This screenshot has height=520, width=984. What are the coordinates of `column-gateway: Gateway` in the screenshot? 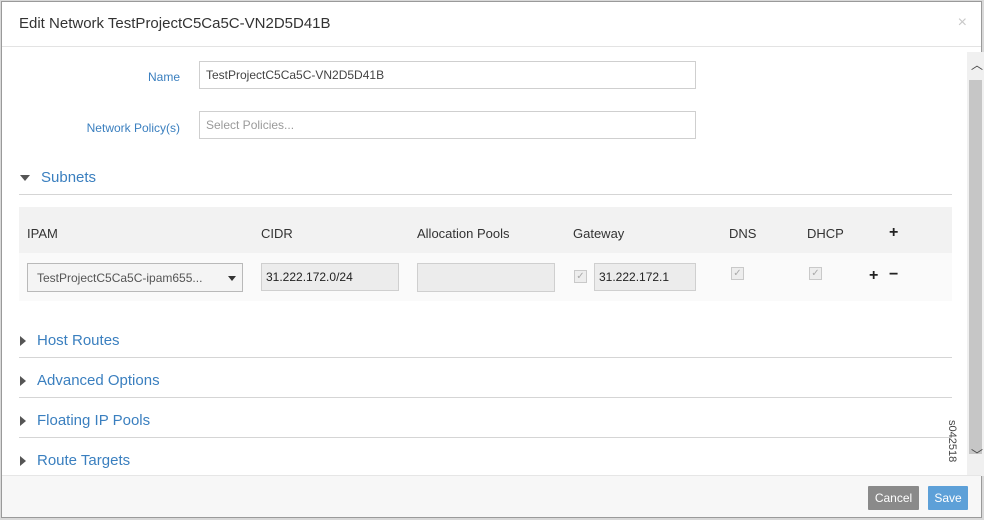 It's located at (599, 233).